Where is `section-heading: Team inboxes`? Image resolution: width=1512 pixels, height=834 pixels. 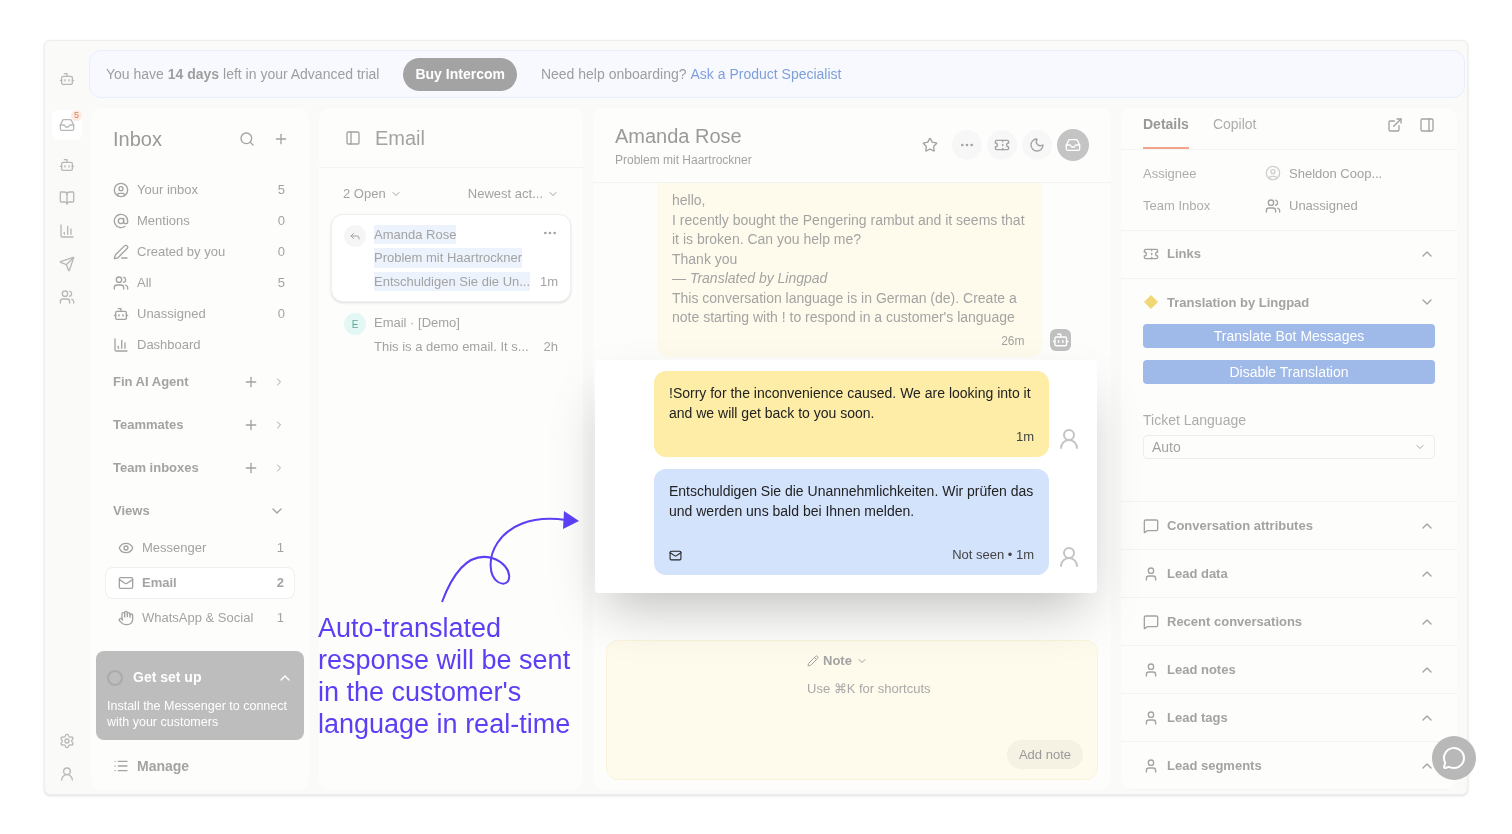 section-heading: Team inboxes is located at coordinates (178, 467).